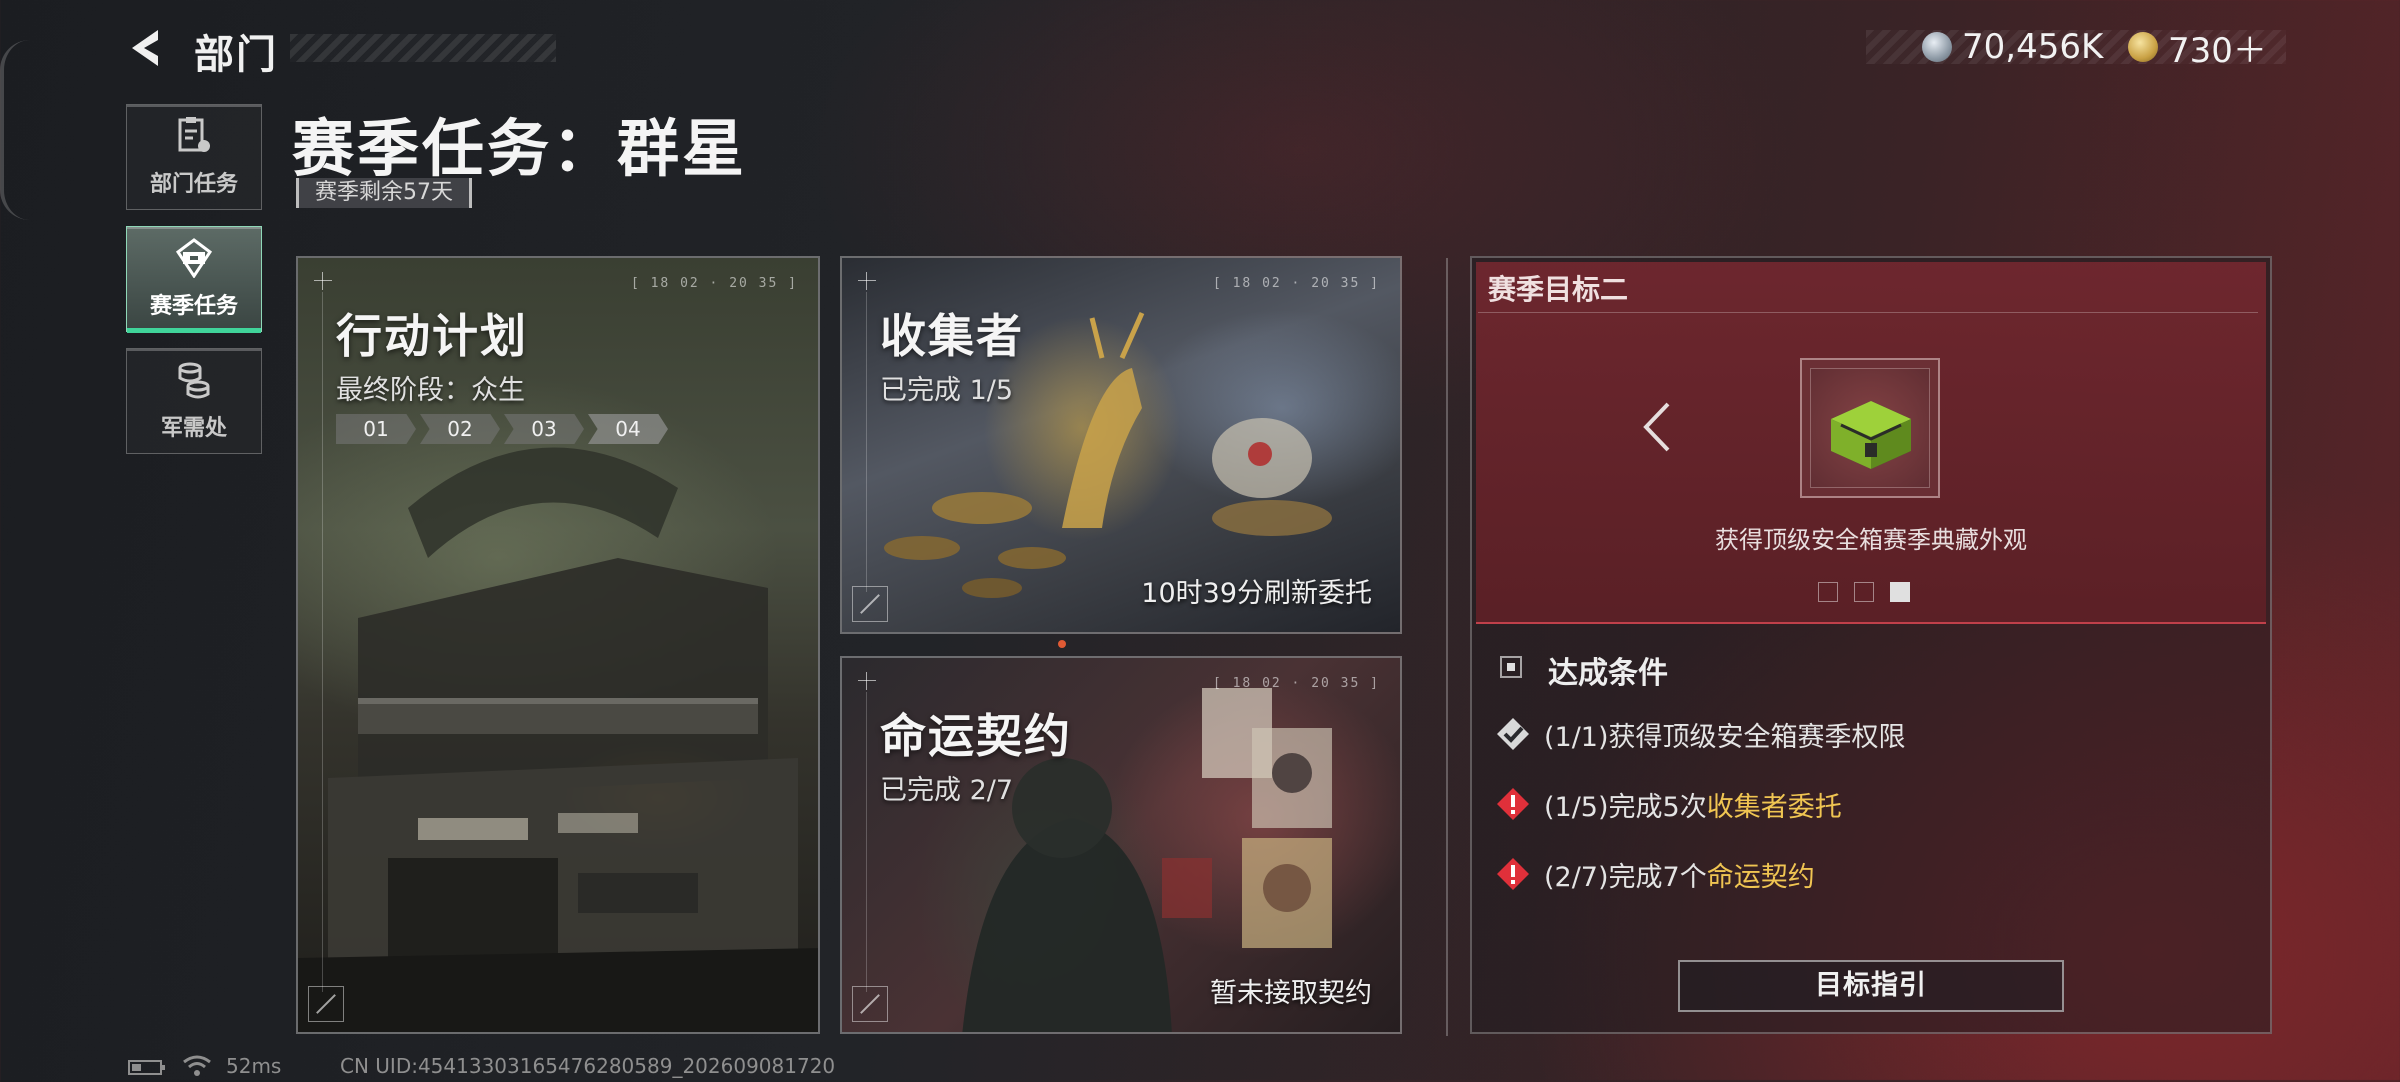 The width and height of the screenshot is (2400, 1082). What do you see at coordinates (1558, 289) in the screenshot?
I see `goal-title: 赛季目标二` at bounding box center [1558, 289].